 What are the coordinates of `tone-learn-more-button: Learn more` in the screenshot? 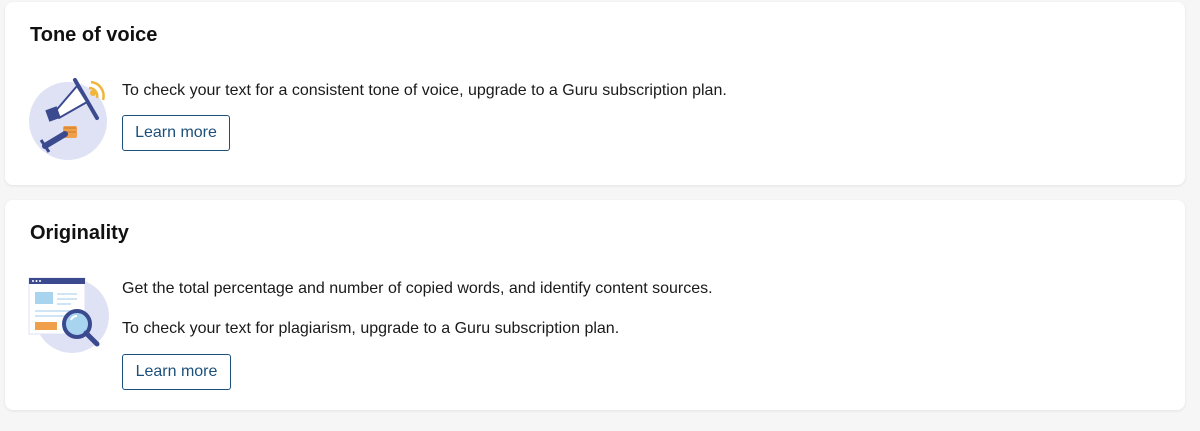 It's located at (176, 133).